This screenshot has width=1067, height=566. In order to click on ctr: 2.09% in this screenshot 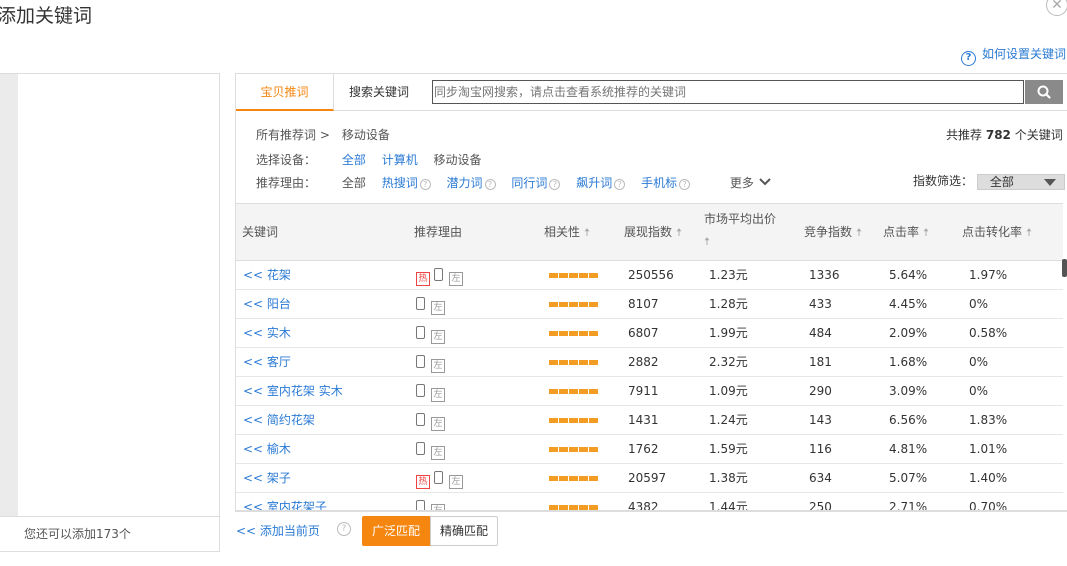, I will do `click(908, 333)`.